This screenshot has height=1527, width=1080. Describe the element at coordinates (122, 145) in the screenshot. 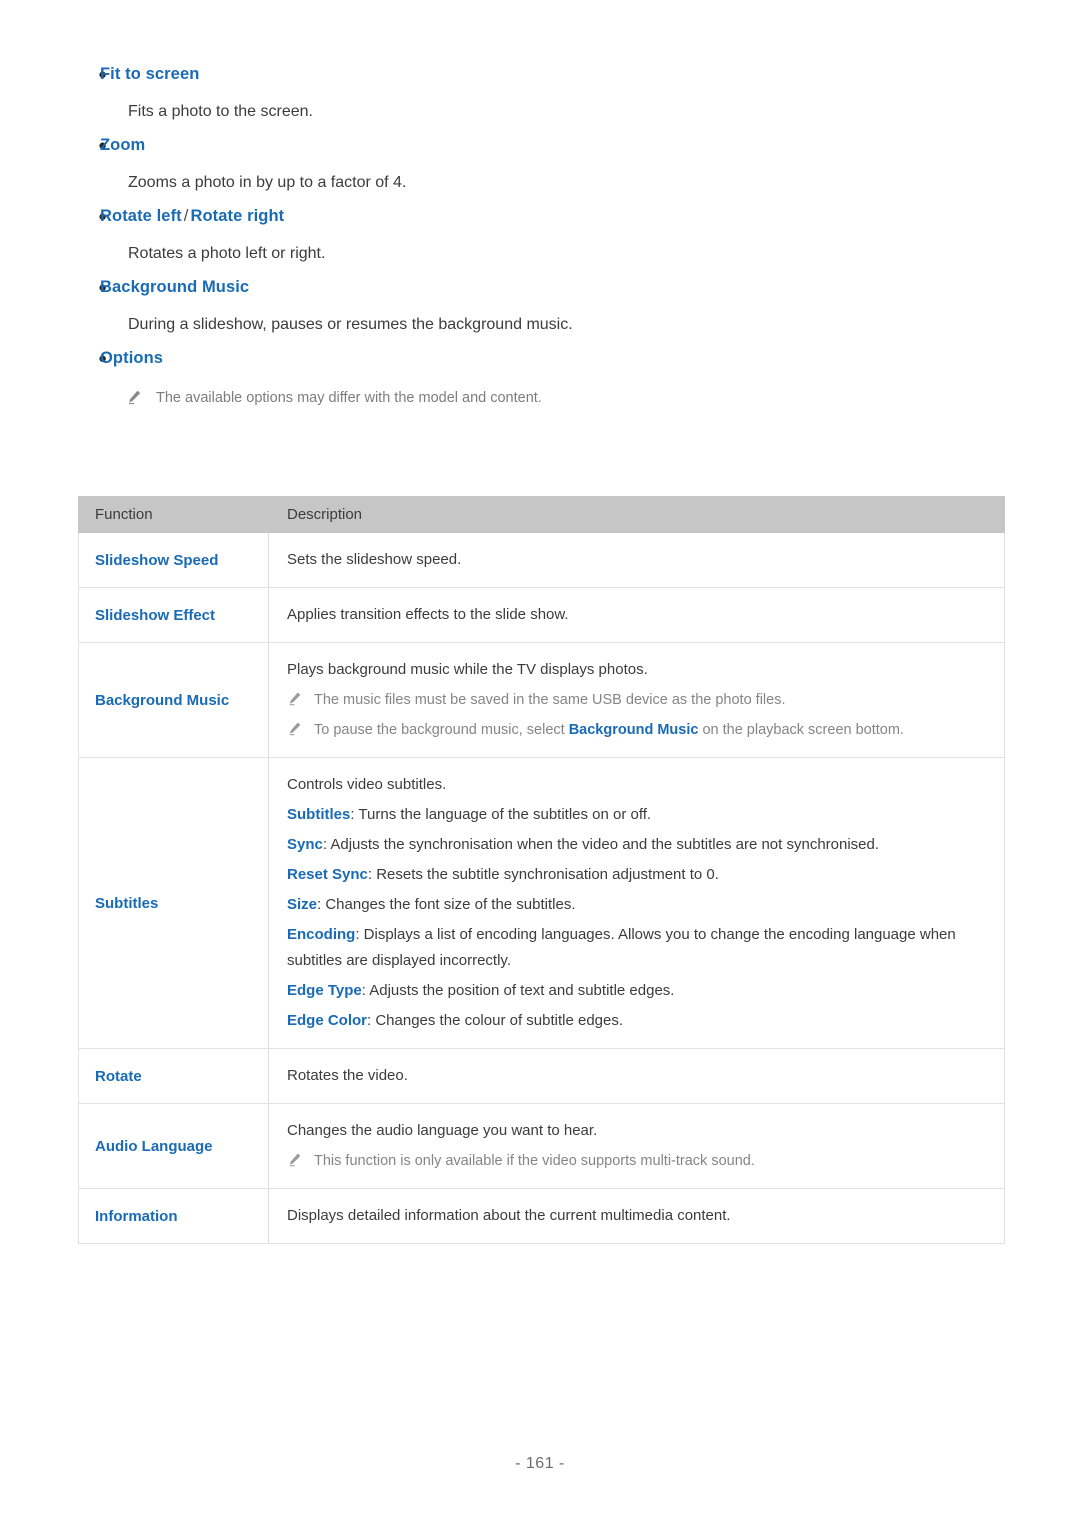

I see `bullet-title: Zoom` at that location.